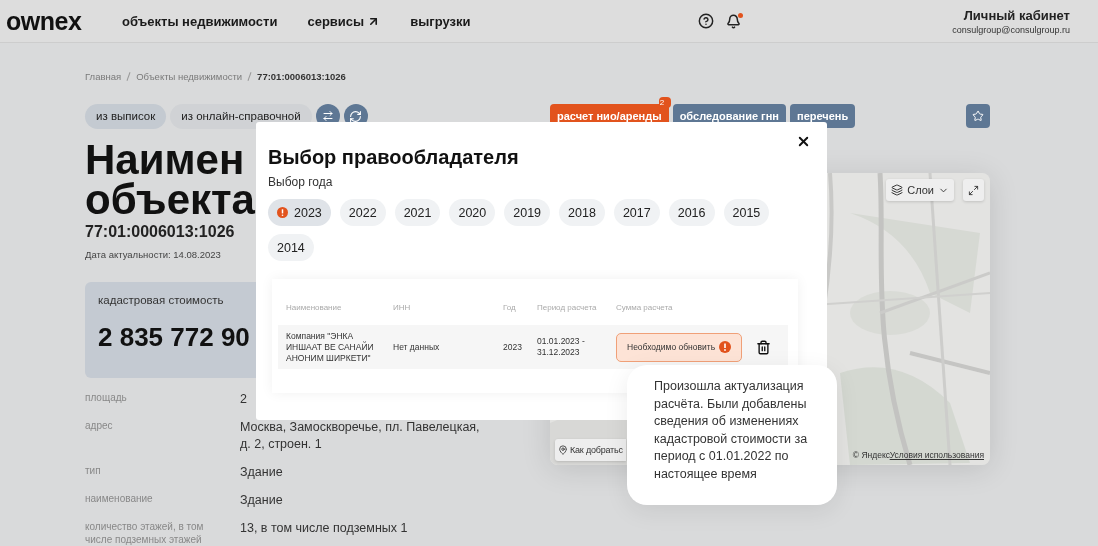 The width and height of the screenshot is (1098, 546). Describe the element at coordinates (301, 76) in the screenshot. I see `breadcrumb-current: 77:01:0006013:1026` at that location.